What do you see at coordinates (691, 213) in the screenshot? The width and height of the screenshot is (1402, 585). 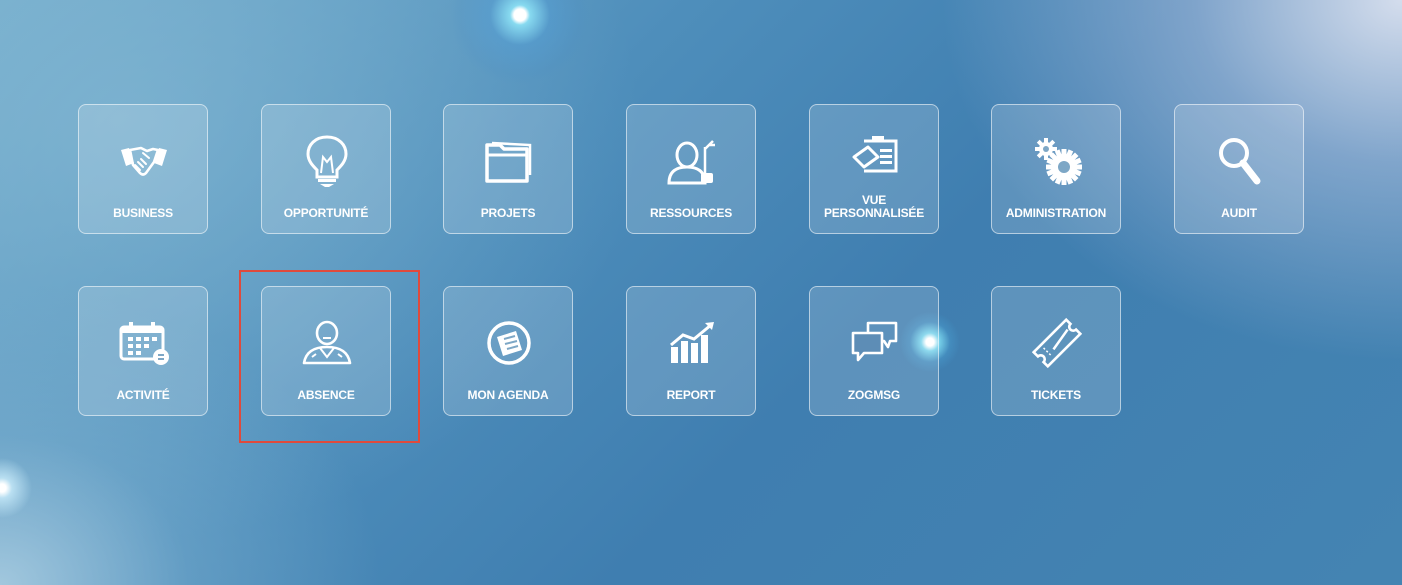 I see `tile-label: RESSOURCES` at bounding box center [691, 213].